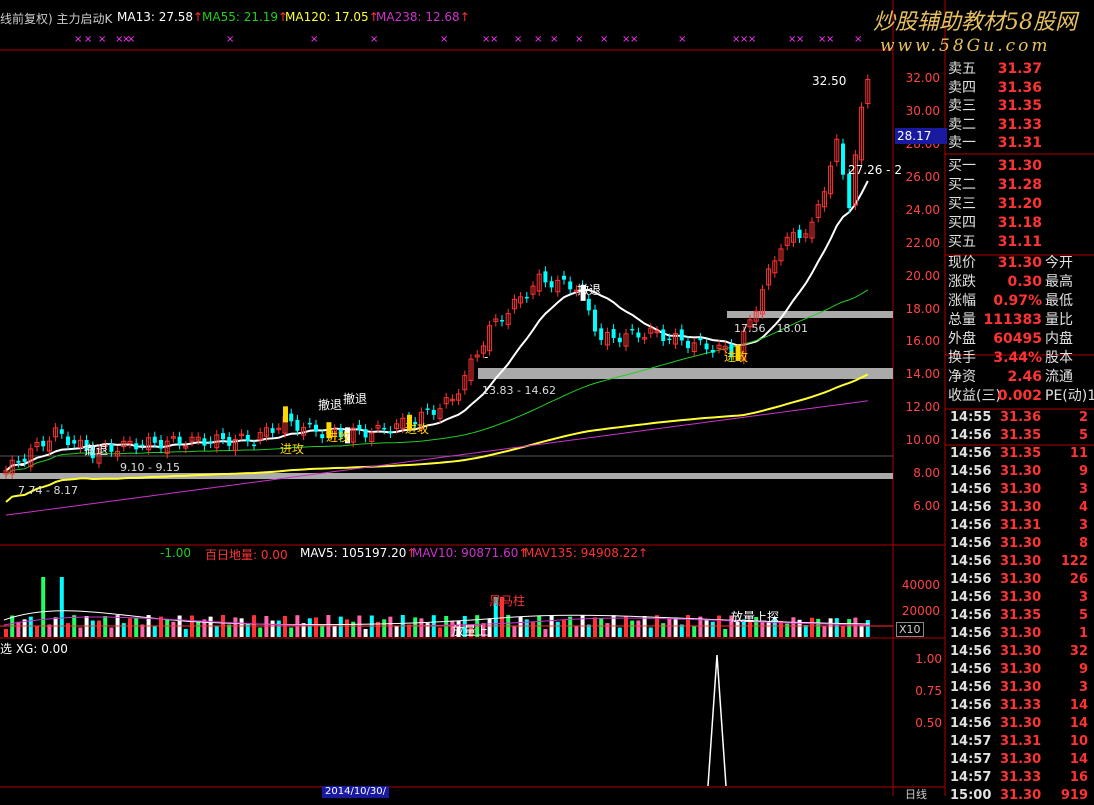 The width and height of the screenshot is (1094, 805). What do you see at coordinates (1021, 741) in the screenshot?
I see `tick-price: 31.31` at bounding box center [1021, 741].